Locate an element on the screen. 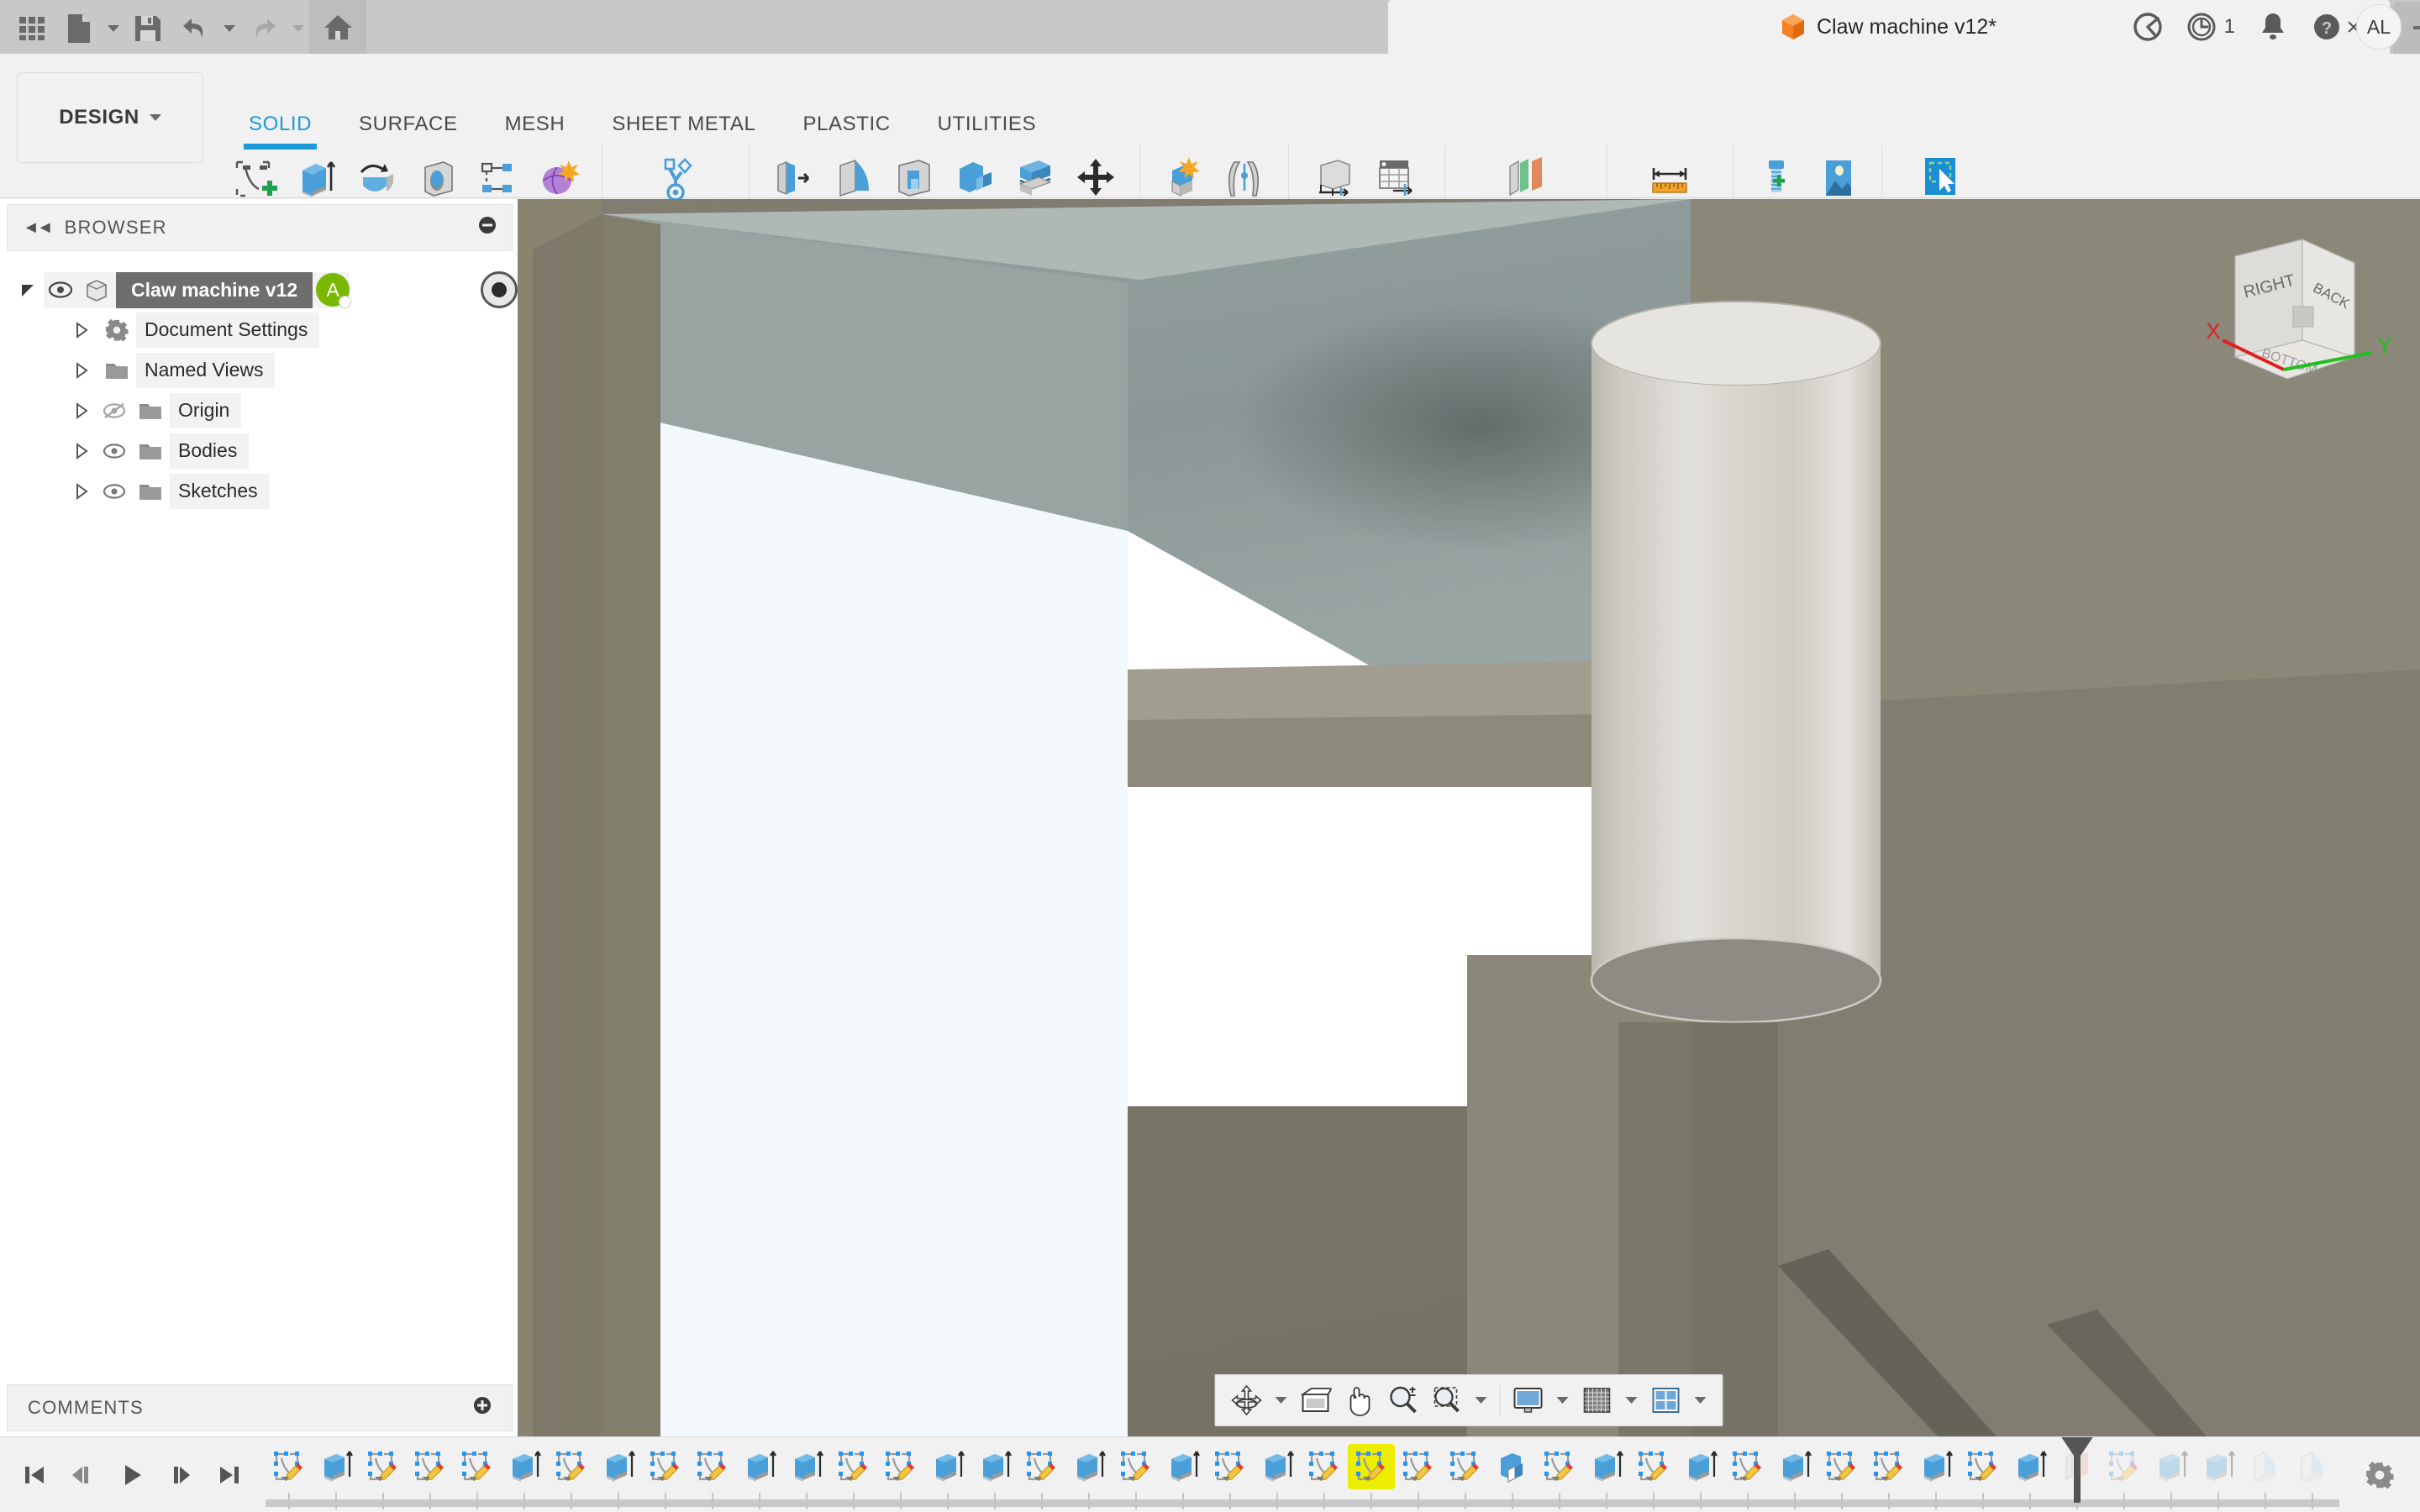  viewports-caret is located at coordinates (1700, 1400).